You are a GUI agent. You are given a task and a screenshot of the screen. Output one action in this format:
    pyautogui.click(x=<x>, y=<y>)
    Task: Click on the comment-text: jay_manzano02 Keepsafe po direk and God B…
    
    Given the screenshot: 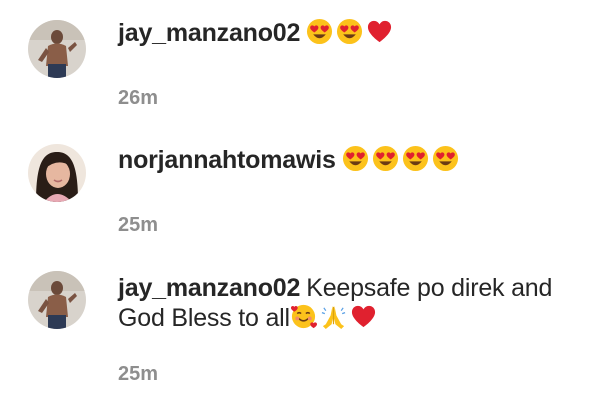 What is the action you would take?
    pyautogui.click(x=353, y=303)
    